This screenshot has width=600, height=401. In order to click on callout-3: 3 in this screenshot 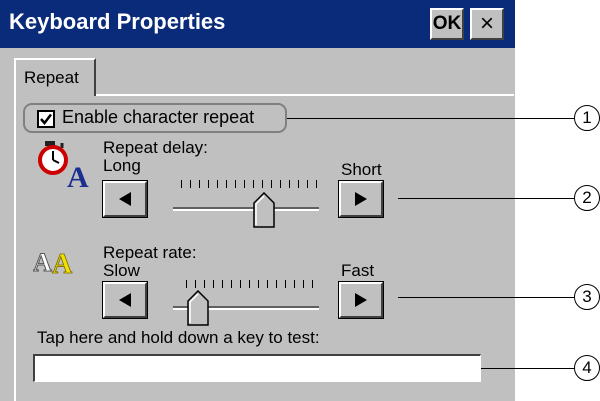, I will do `click(587, 297)`.